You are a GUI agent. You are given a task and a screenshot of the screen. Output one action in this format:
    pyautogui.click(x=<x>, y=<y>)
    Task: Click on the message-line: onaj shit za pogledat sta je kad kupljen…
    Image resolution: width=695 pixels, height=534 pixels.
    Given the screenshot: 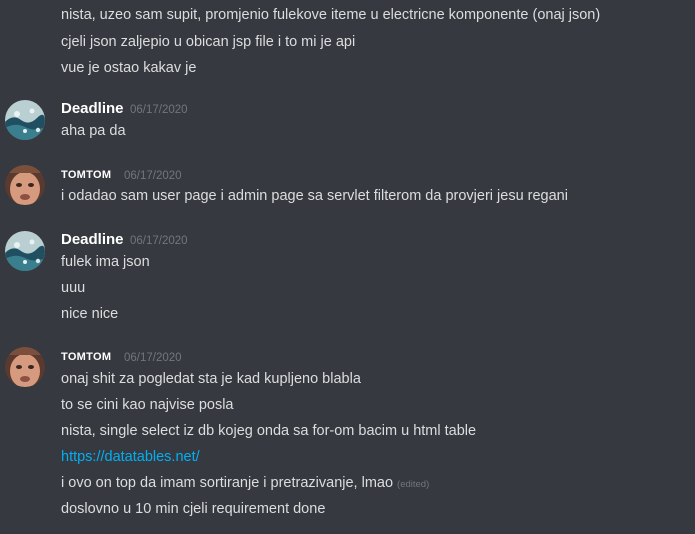 What is the action you would take?
    pyautogui.click(x=211, y=379)
    